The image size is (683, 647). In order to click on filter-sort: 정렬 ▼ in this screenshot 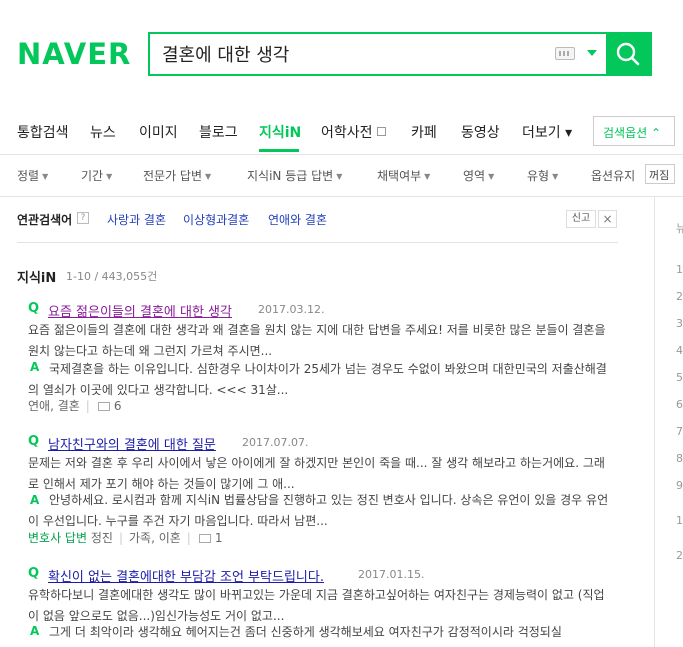, I will do `click(32, 175)`.